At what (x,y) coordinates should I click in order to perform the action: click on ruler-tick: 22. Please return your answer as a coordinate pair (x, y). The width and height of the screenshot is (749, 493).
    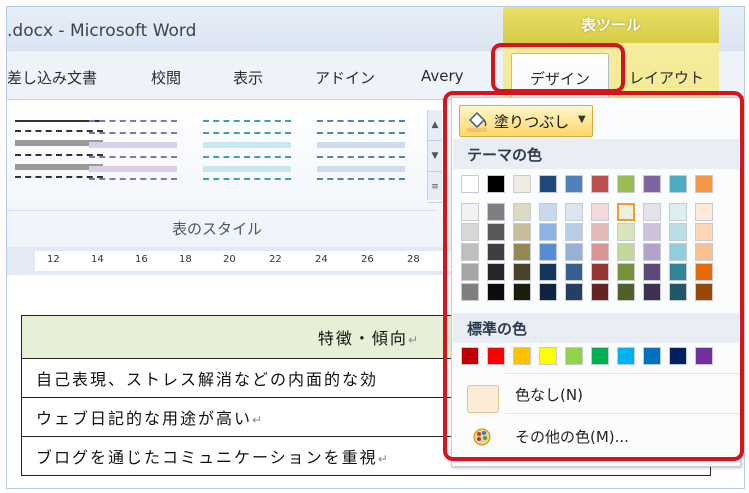
    Looking at the image, I should click on (275, 259).